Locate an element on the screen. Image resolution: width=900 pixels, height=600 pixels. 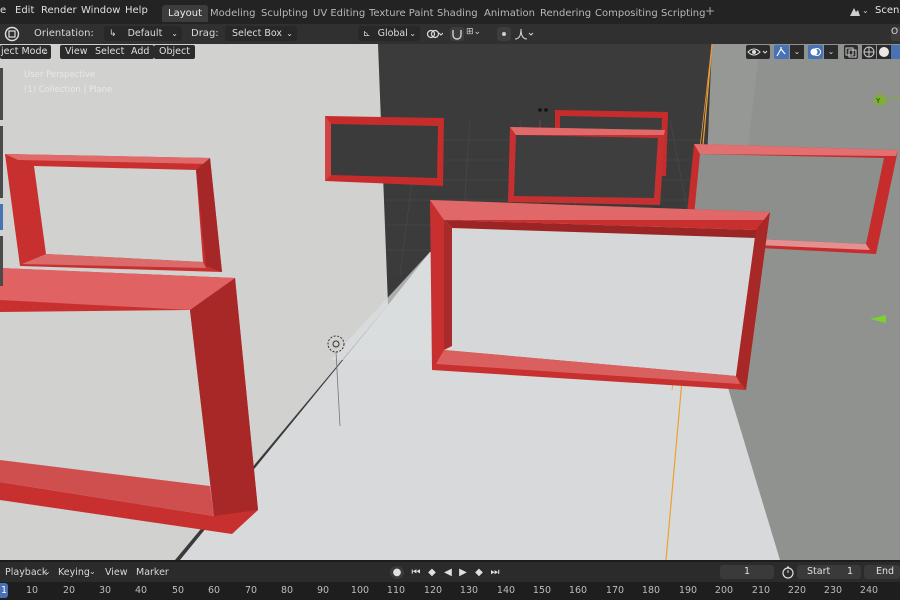
solid-shading-icon is located at coordinates (884, 52).